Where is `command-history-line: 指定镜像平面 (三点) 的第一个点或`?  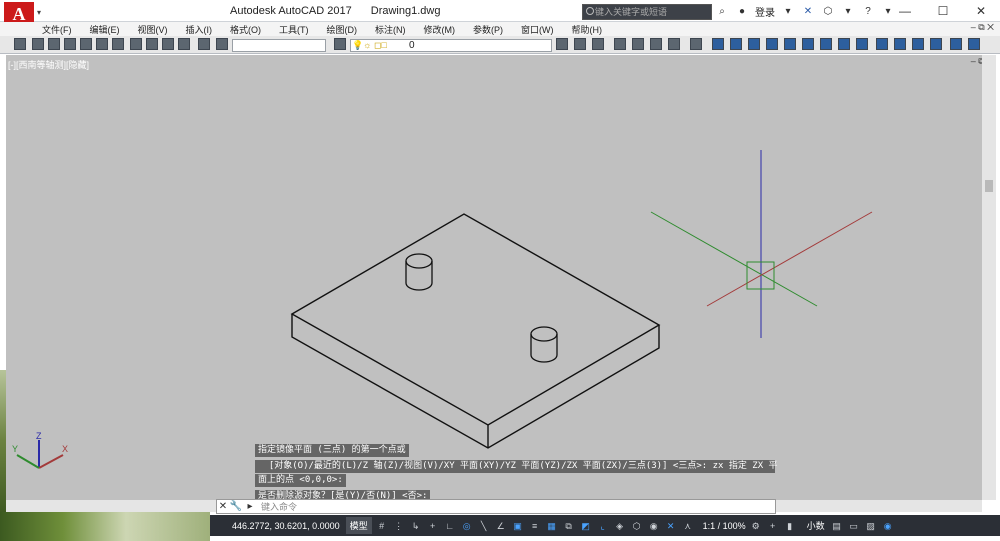 command-history-line: 指定镜像平面 (三点) 的第一个点或 is located at coordinates (332, 450).